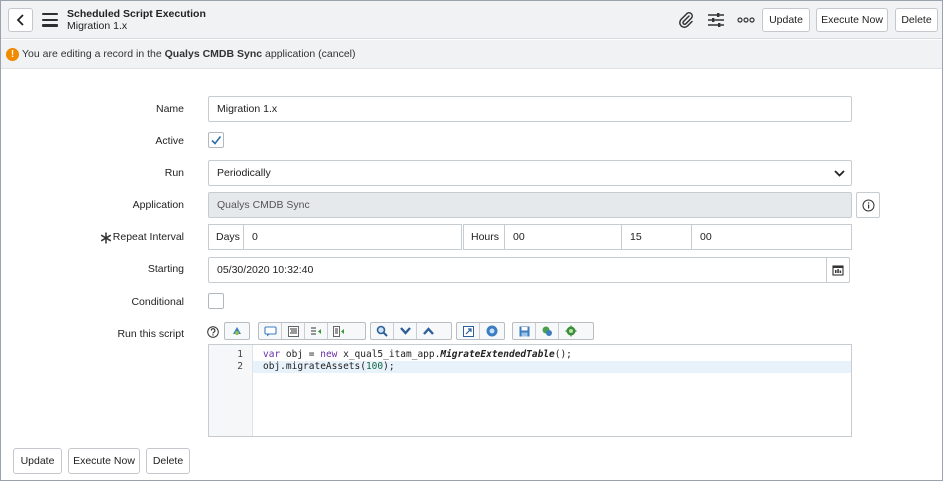 Image resolution: width=943 pixels, height=481 pixels. I want to click on conditional-checkbox, so click(216, 301).